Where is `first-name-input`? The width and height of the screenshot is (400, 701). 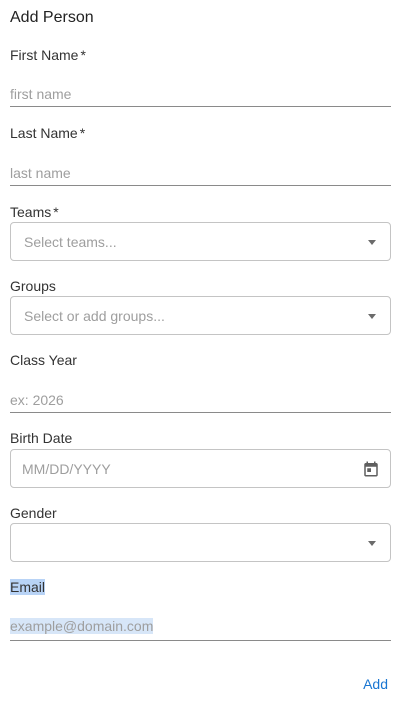 first-name-input is located at coordinates (200, 94).